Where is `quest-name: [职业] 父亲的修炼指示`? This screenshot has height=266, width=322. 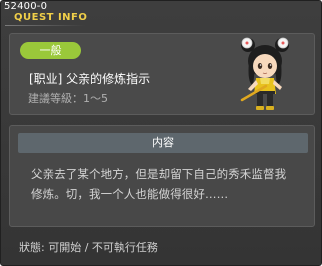
quest-name: [职业] 父亲的修炼指示 is located at coordinates (90, 79).